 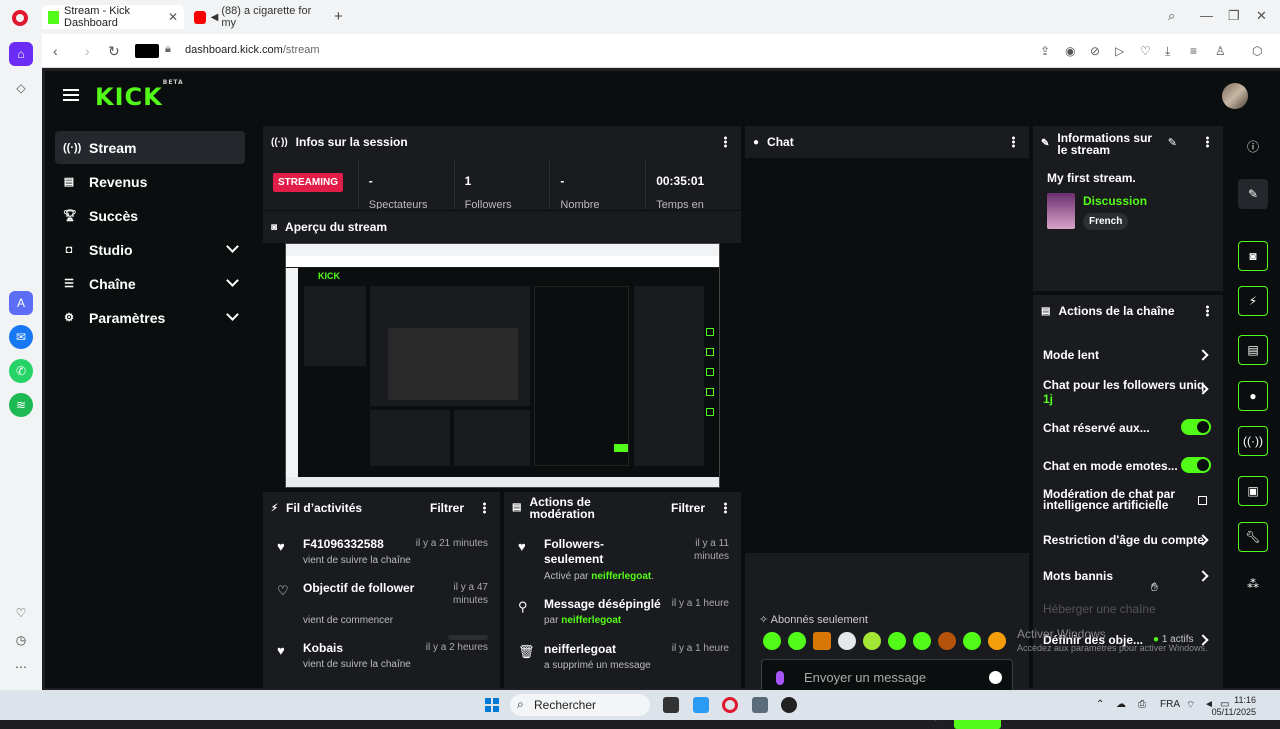 I want to click on tray-icon: ⎙, so click(x=1142, y=704).